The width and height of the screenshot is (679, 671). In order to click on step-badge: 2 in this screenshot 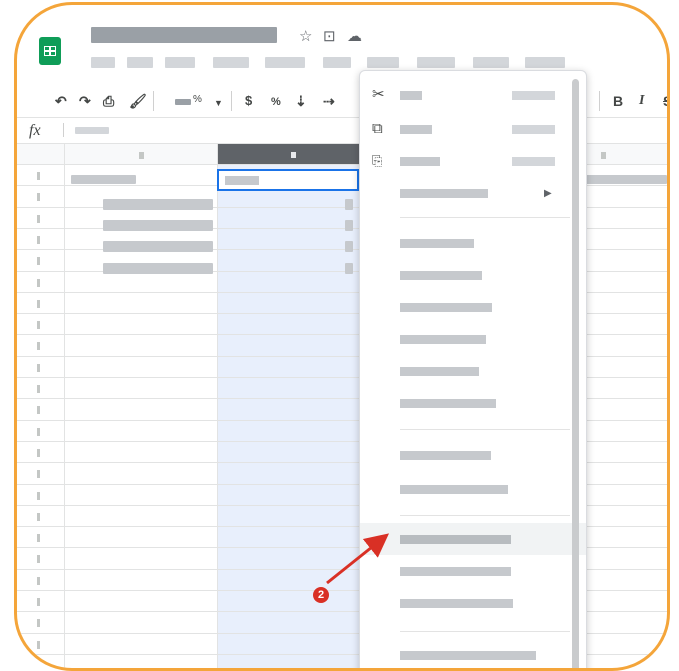, I will do `click(321, 595)`.